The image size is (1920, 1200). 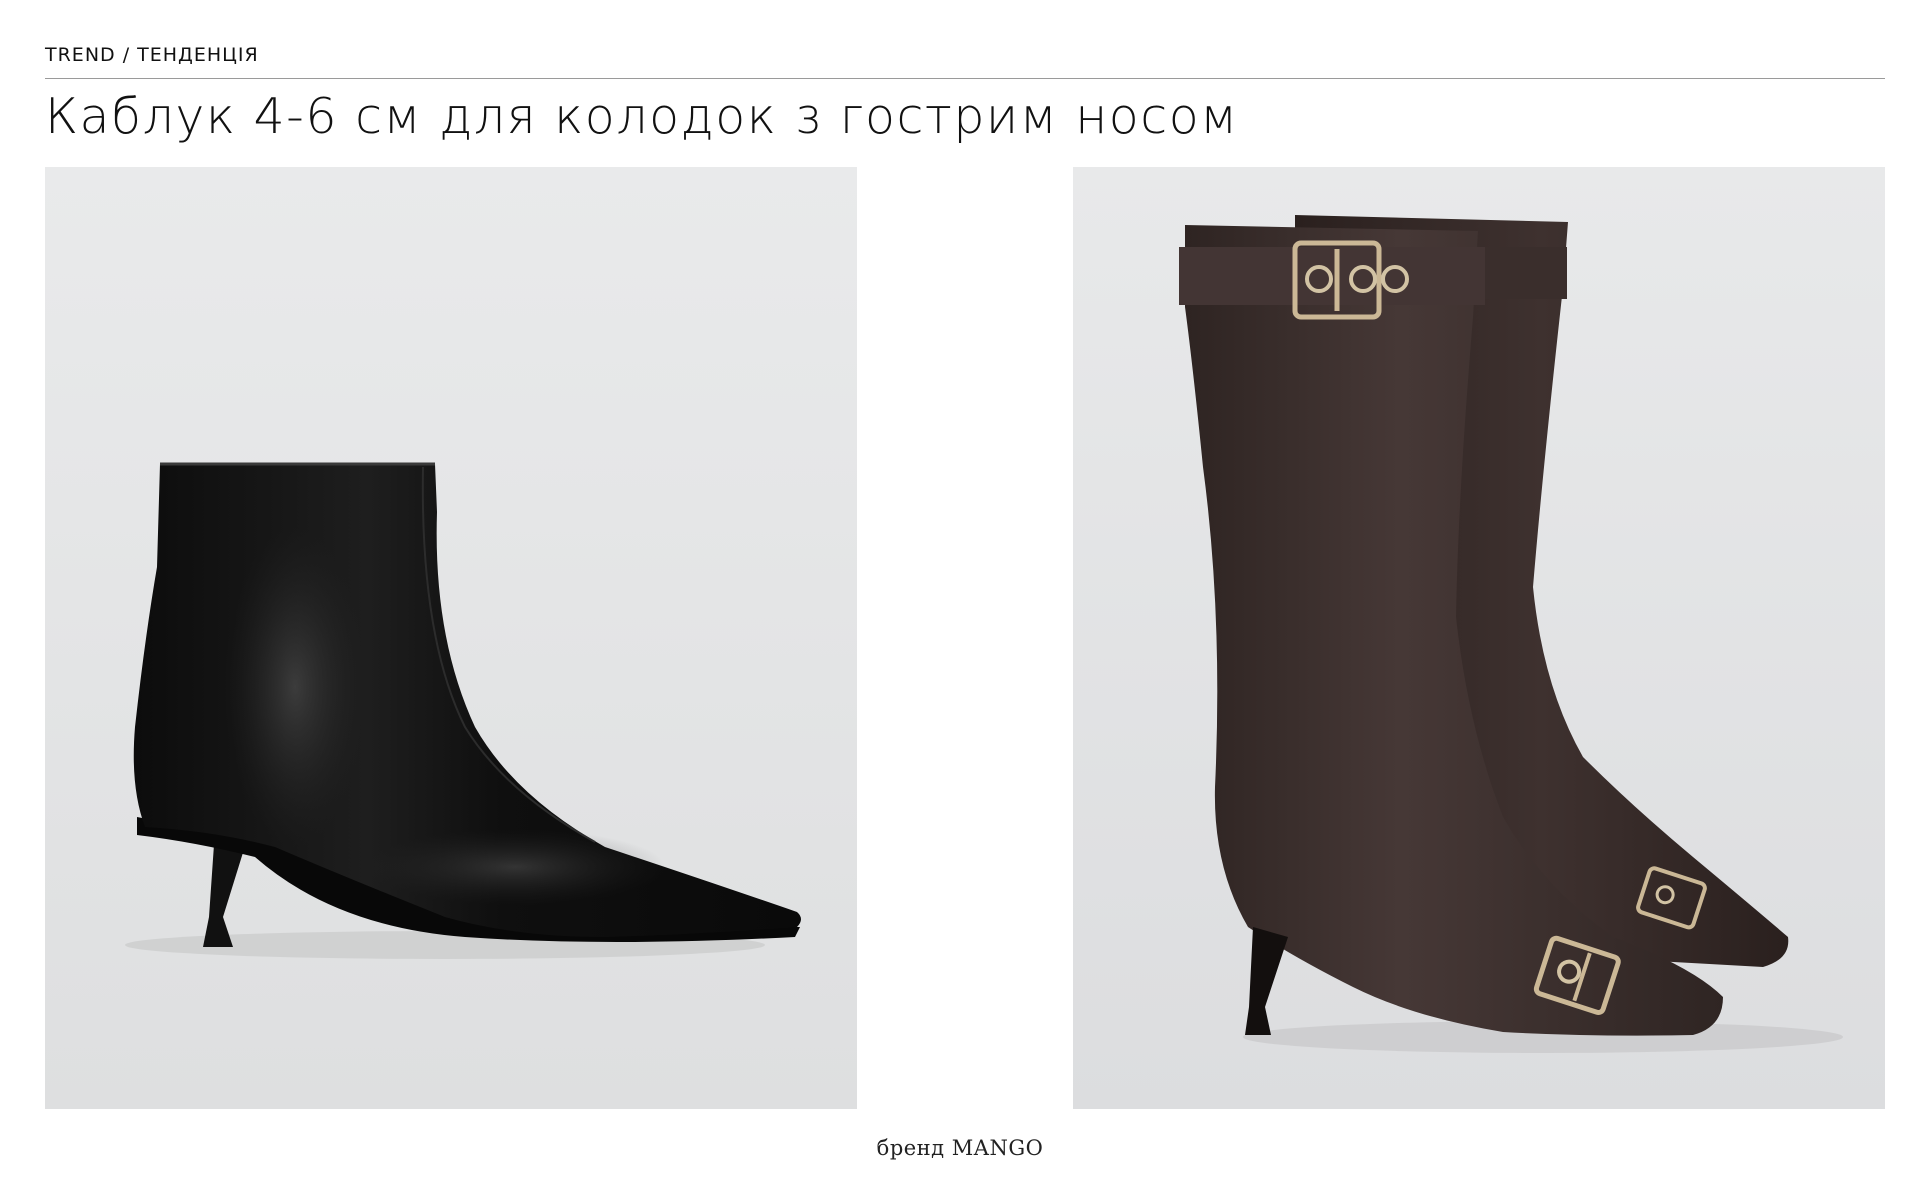 I want to click on eyebrow-label: TREND / ТЕНДЕНЦІЯ, so click(x=152, y=55).